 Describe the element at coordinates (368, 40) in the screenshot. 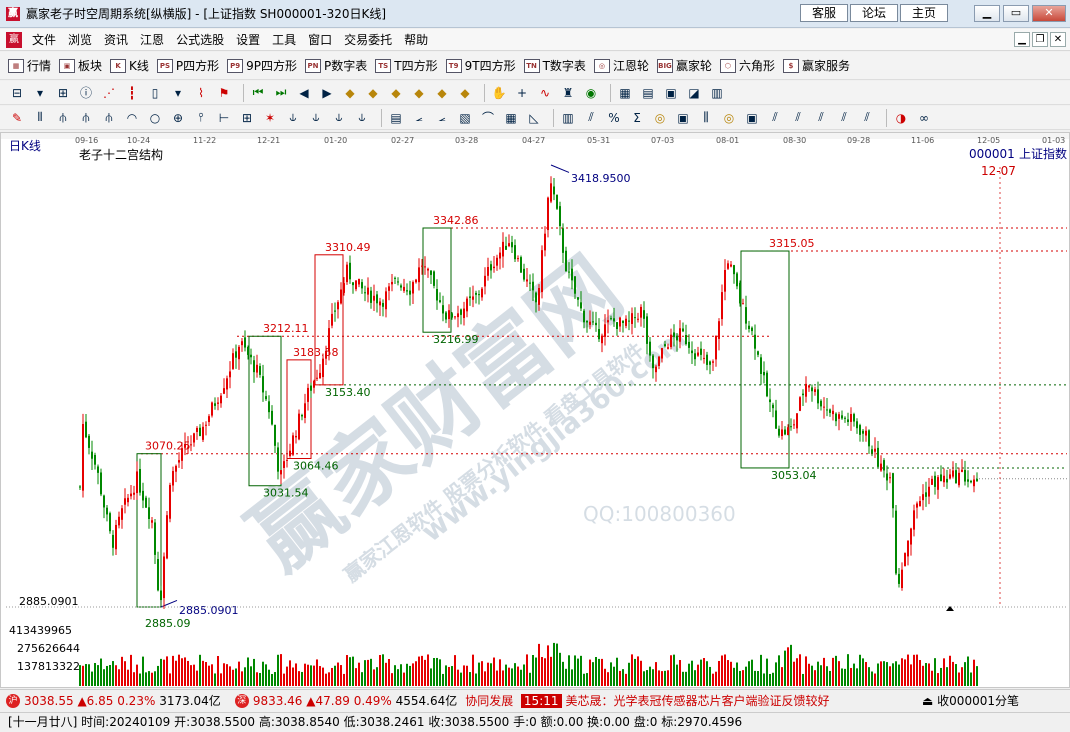

I see `menu-trade: 交易委托` at that location.